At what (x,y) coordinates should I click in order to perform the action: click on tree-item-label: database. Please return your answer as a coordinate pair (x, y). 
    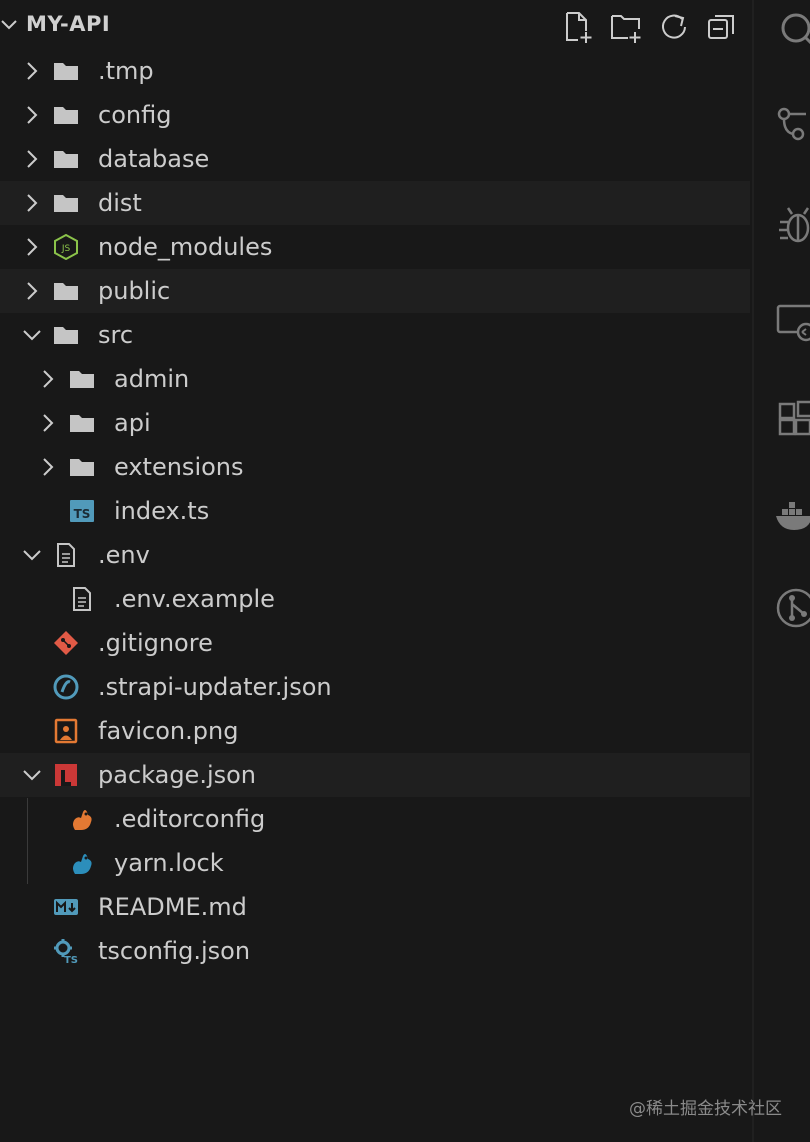
    Looking at the image, I should click on (154, 159).